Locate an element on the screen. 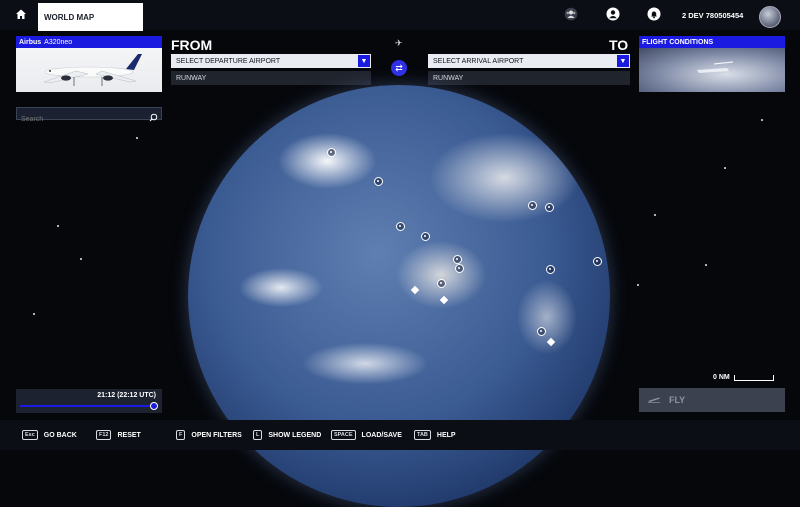 The image size is (800, 507). aircraft-model: A320neo is located at coordinates (58, 42).